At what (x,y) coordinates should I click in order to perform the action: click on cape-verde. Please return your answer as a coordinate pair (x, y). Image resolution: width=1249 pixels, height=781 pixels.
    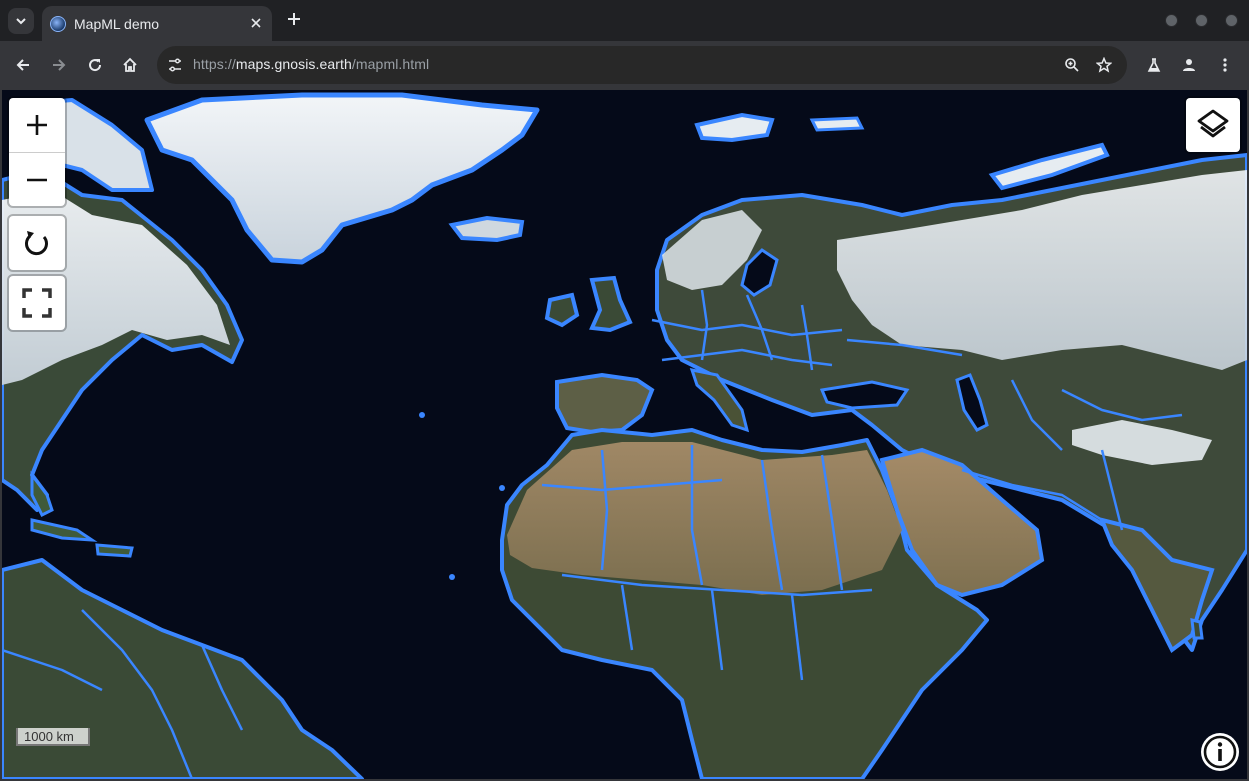
    Looking at the image, I should click on (452, 577).